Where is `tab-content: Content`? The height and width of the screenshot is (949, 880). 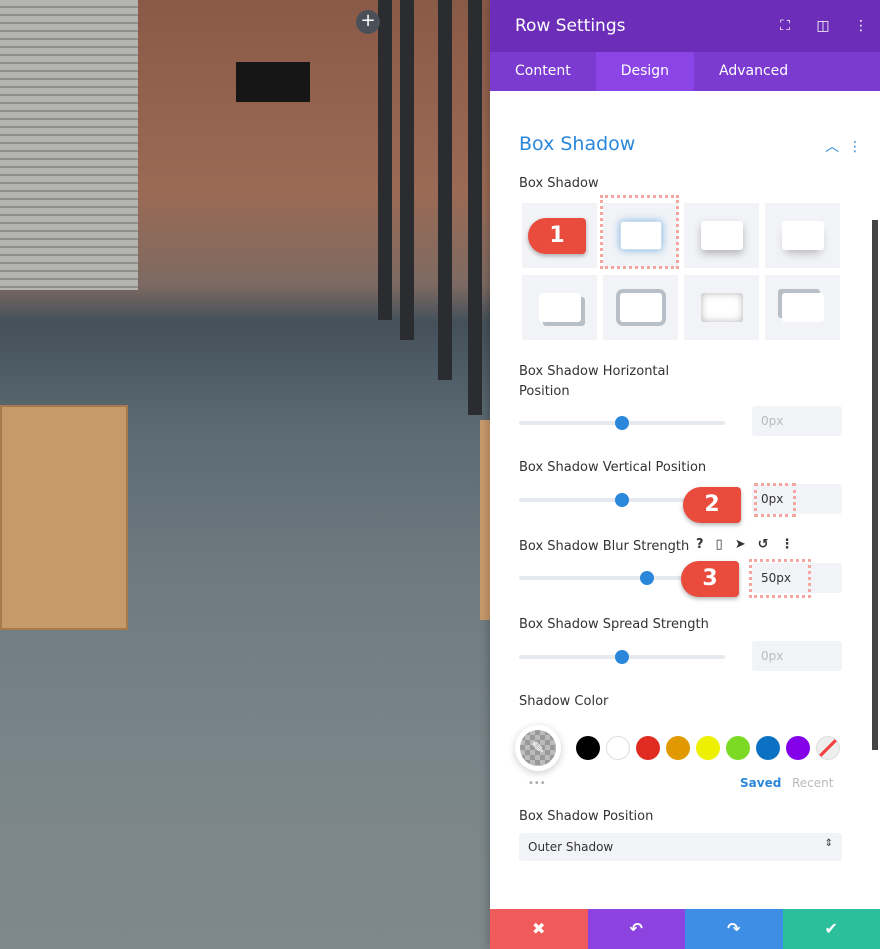
tab-content: Content is located at coordinates (543, 71).